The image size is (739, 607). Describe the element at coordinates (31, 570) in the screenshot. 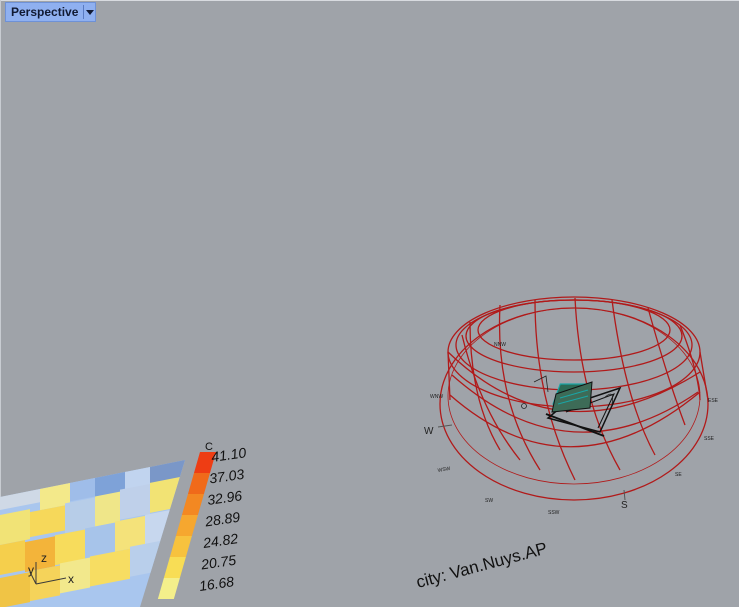

I see `axis-y-label: y` at that location.